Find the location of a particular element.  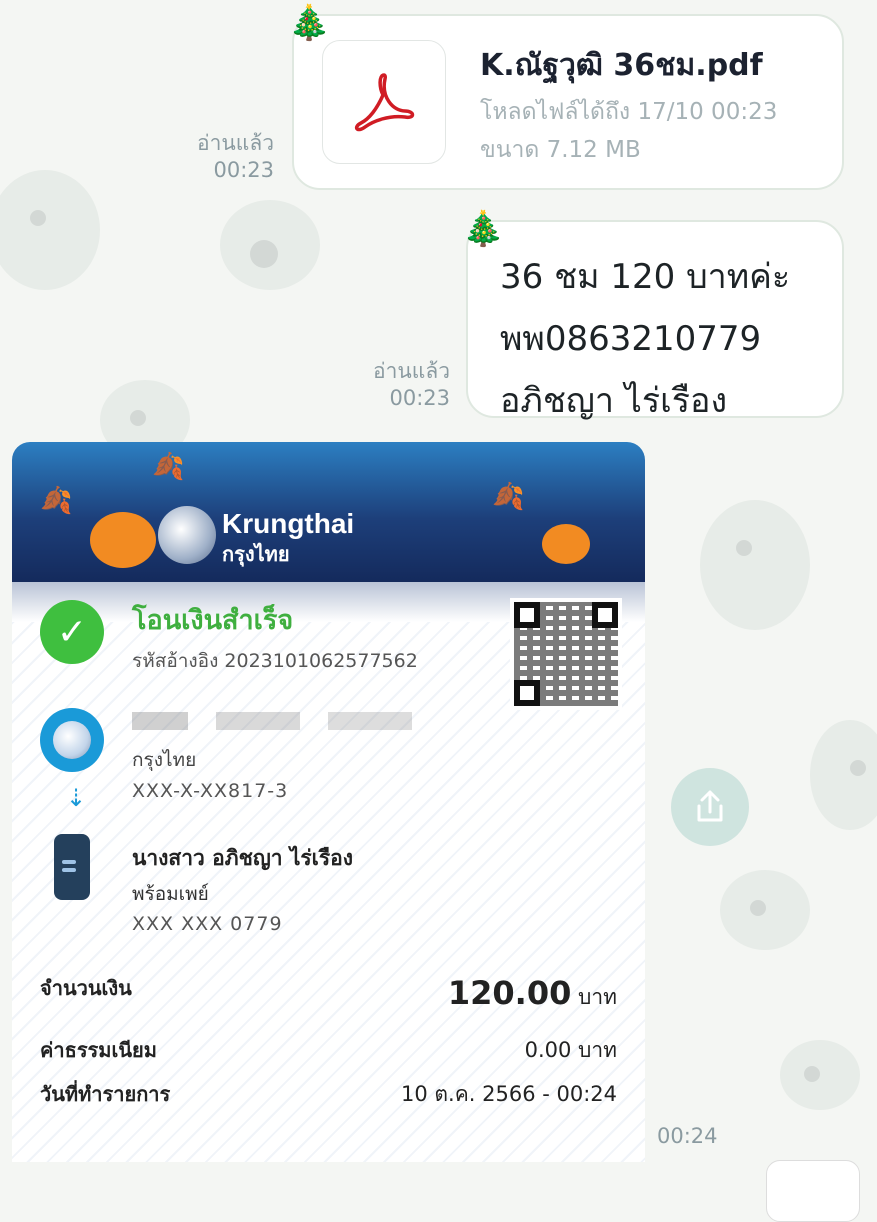

receiver-channel: พร้อมเพย์ is located at coordinates (170, 894).